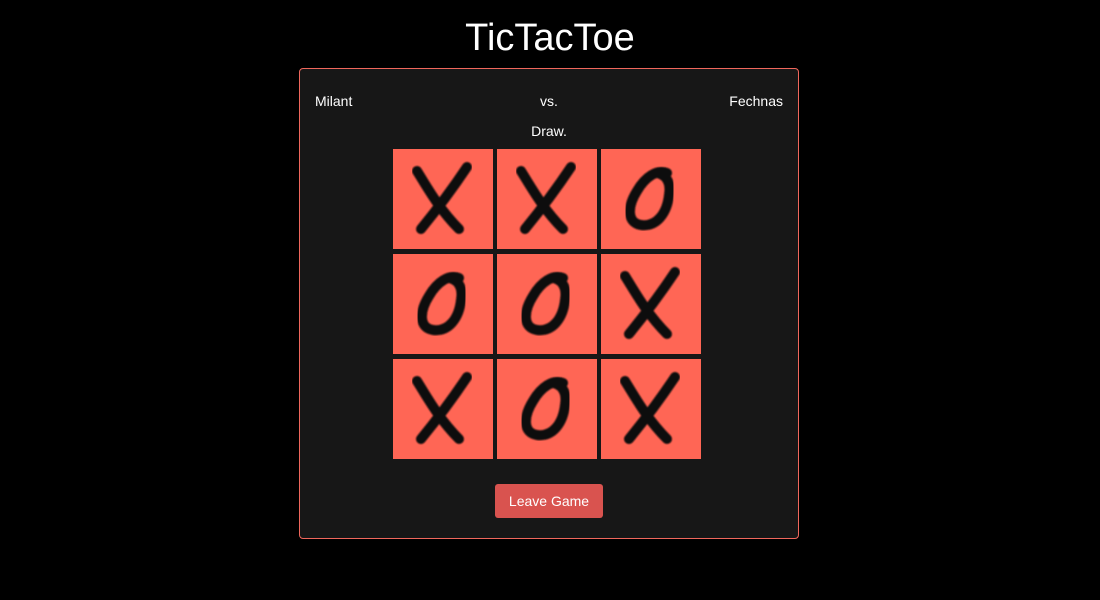 The image size is (1100, 600). I want to click on versus-label: vs., so click(549, 101).